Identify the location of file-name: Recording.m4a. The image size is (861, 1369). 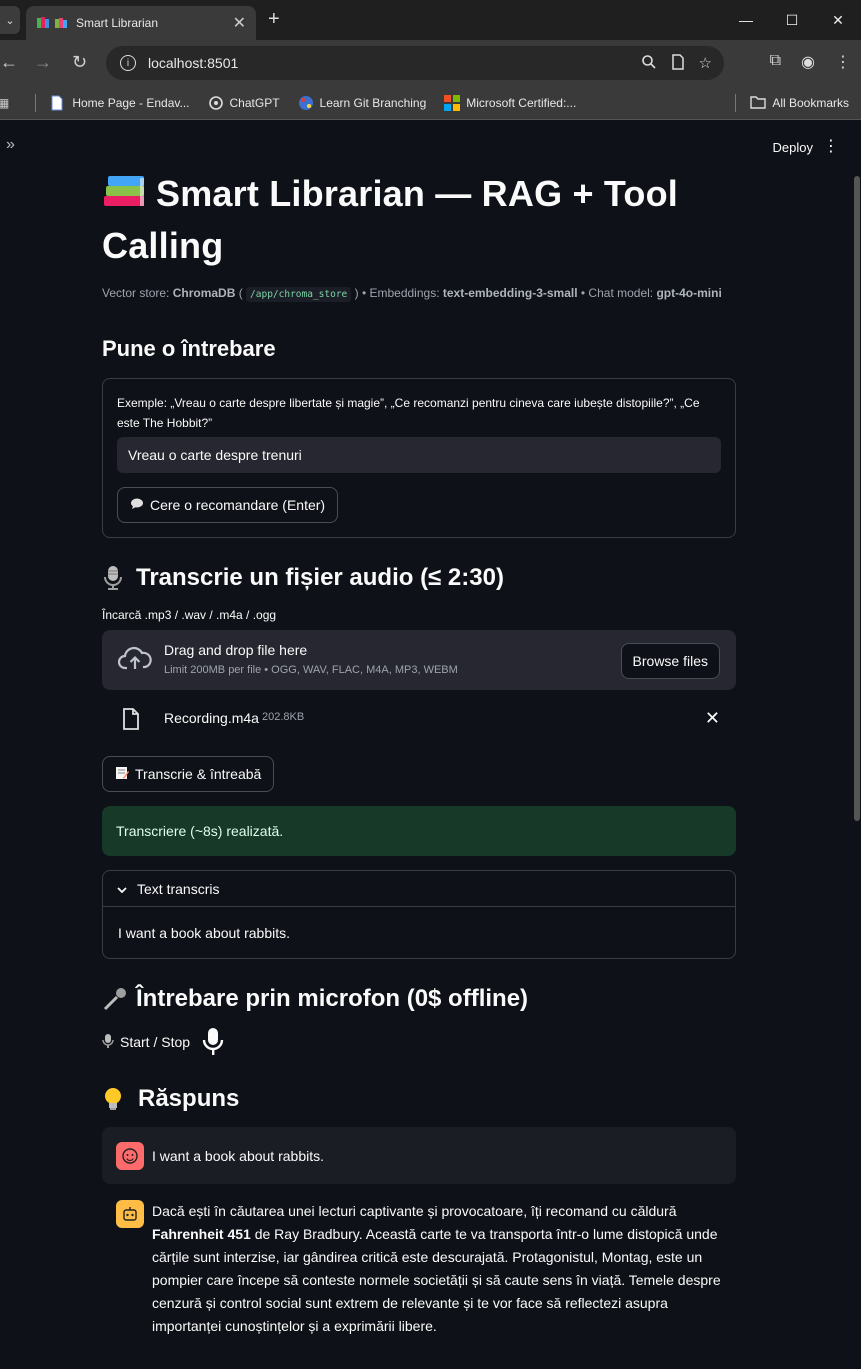
(211, 718).